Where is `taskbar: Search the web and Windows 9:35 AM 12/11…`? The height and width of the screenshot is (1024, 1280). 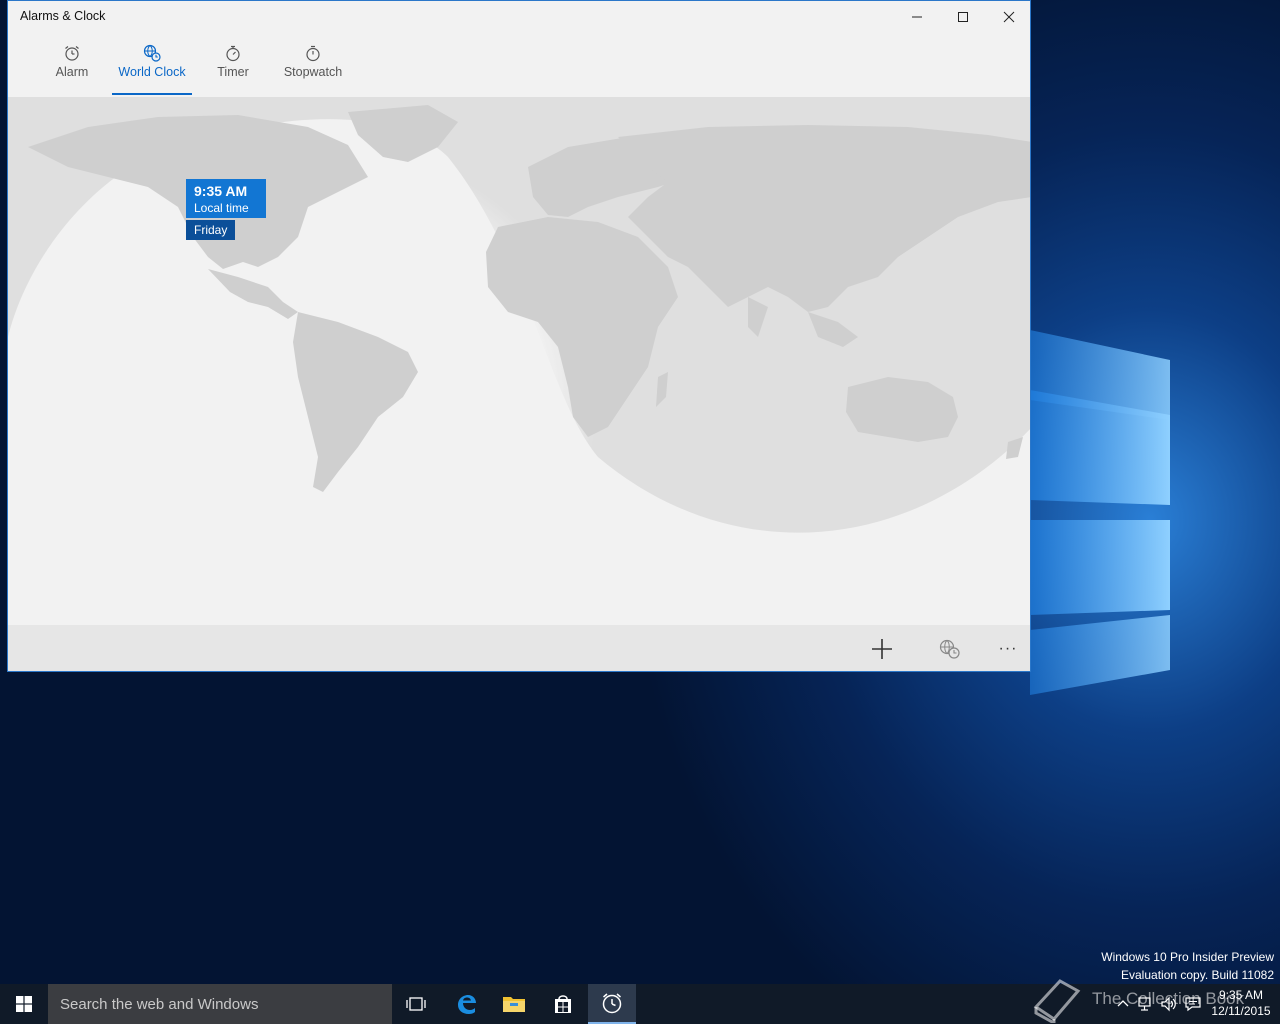
taskbar: Search the web and Windows 9:35 AM 12/11… is located at coordinates (640, 1004).